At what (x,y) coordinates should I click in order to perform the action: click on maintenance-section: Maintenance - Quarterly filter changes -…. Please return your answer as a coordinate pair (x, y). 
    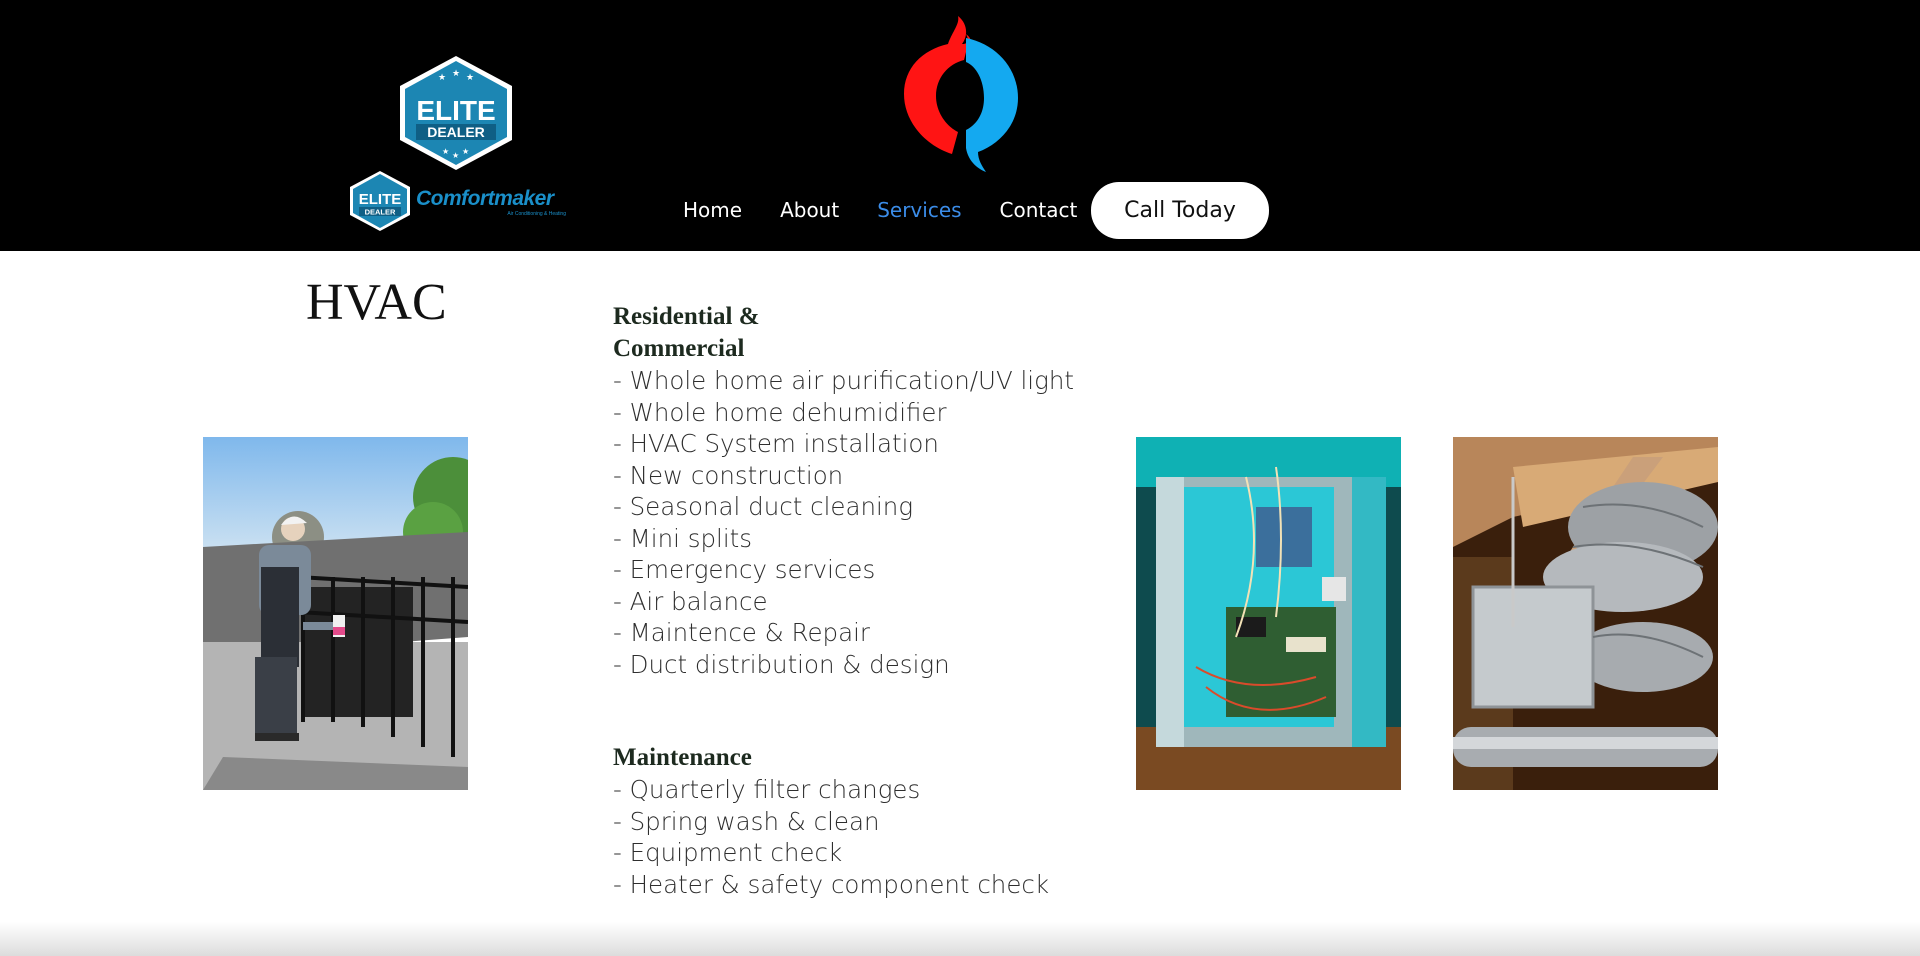
    Looking at the image, I should click on (848, 821).